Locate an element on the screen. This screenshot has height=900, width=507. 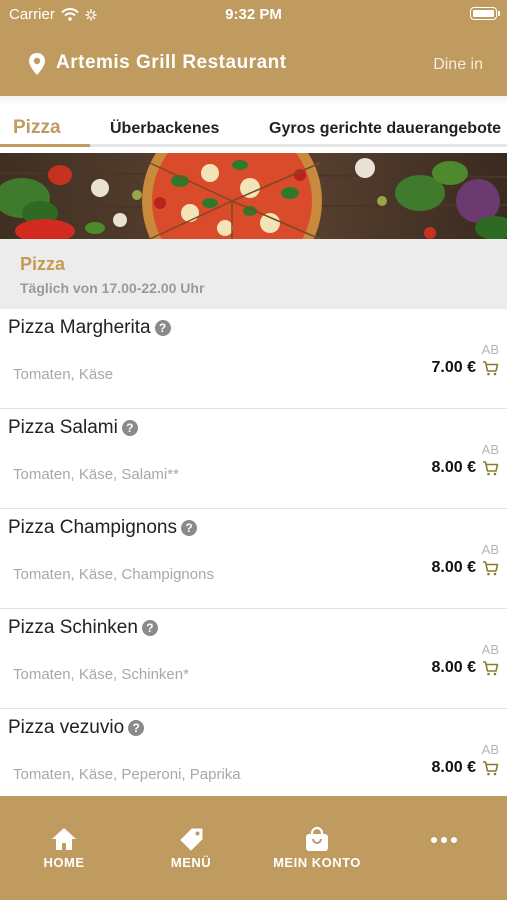
tab-underline is located at coordinates (253, 145).